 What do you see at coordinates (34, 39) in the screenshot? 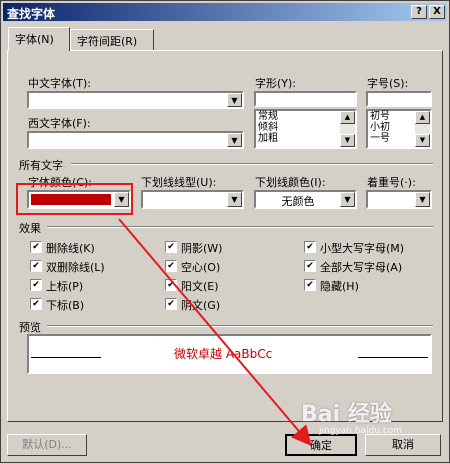
I see `tab-font-label: 字体(N)` at bounding box center [34, 39].